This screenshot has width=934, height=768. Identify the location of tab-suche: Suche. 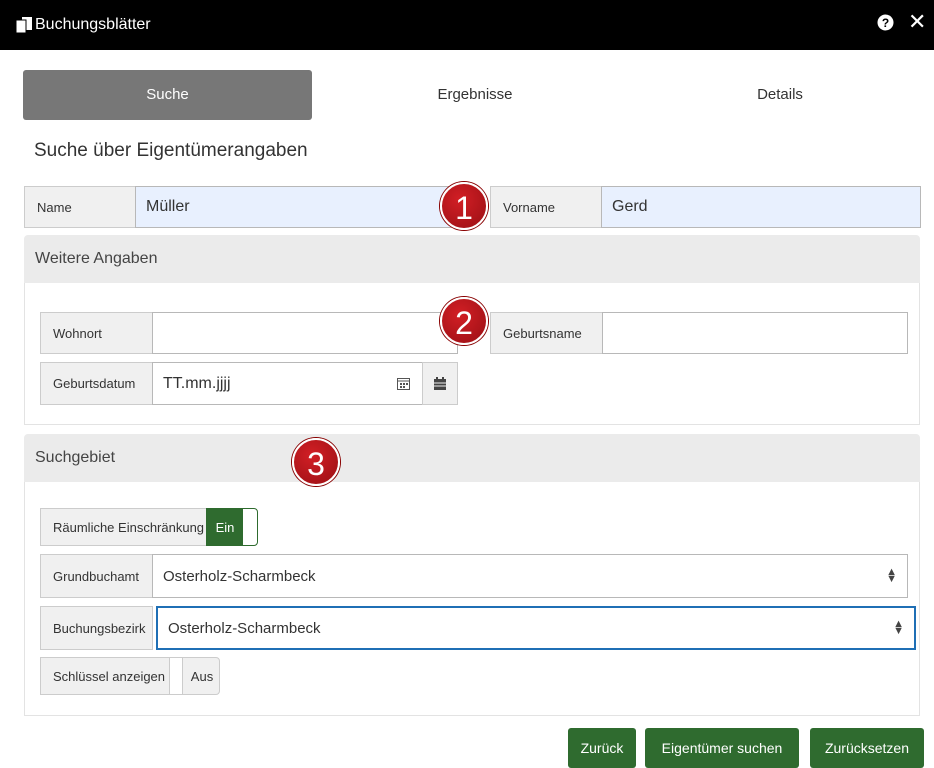
(167, 95).